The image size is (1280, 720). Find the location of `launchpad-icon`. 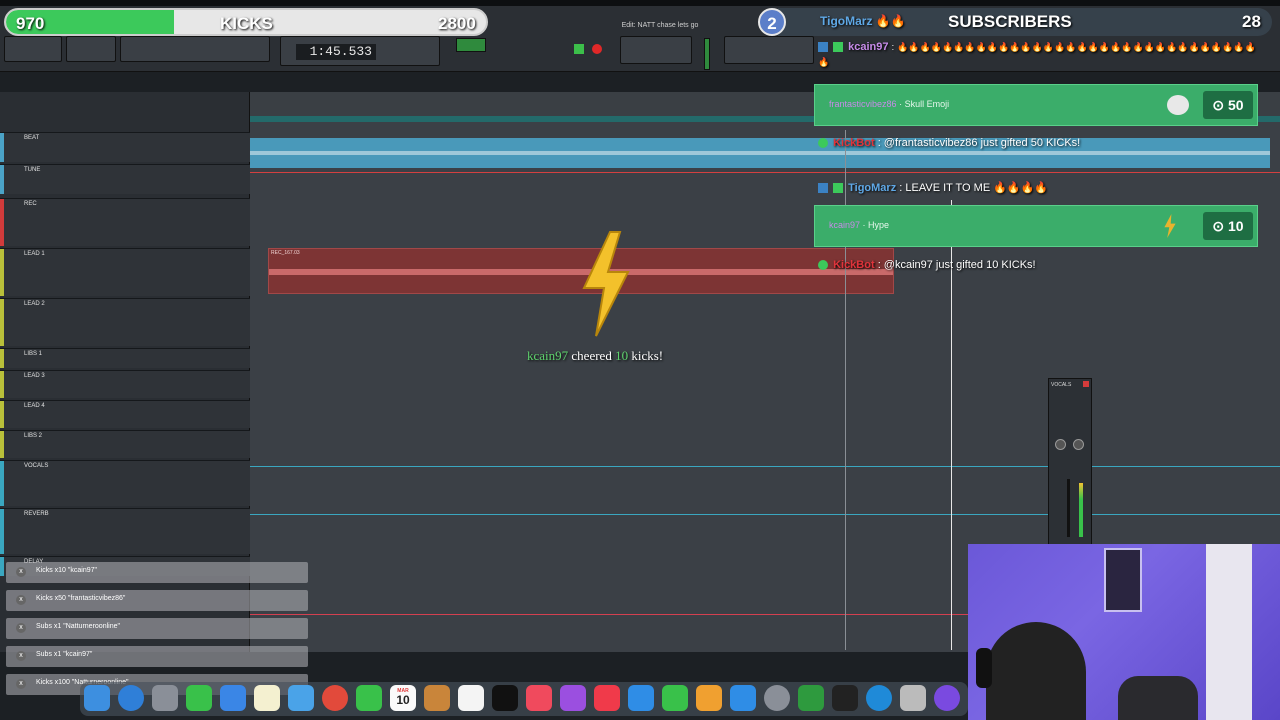

launchpad-icon is located at coordinates (165, 698).